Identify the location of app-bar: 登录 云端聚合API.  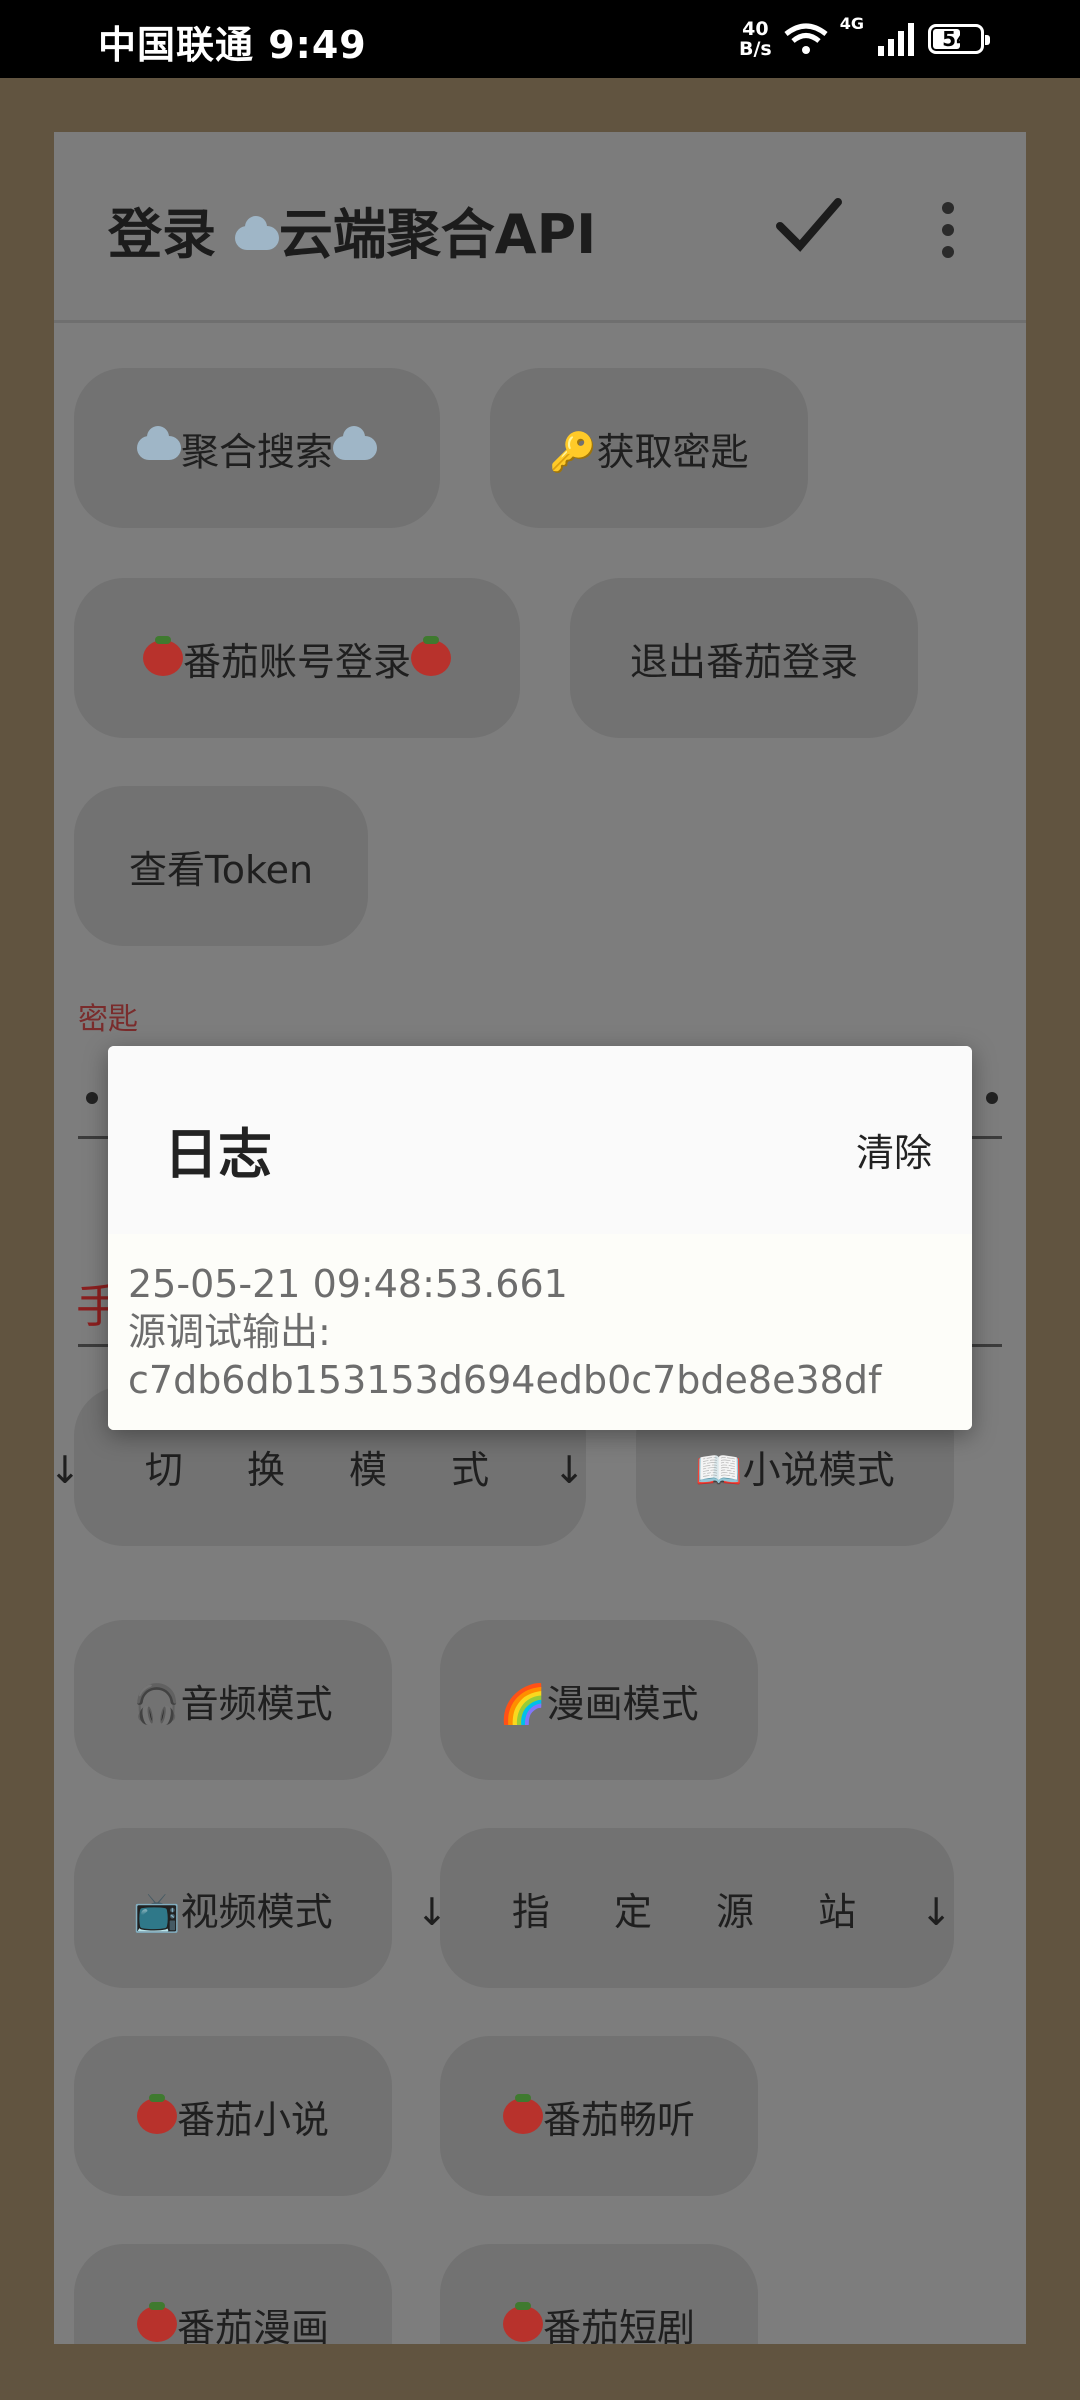
(540, 227).